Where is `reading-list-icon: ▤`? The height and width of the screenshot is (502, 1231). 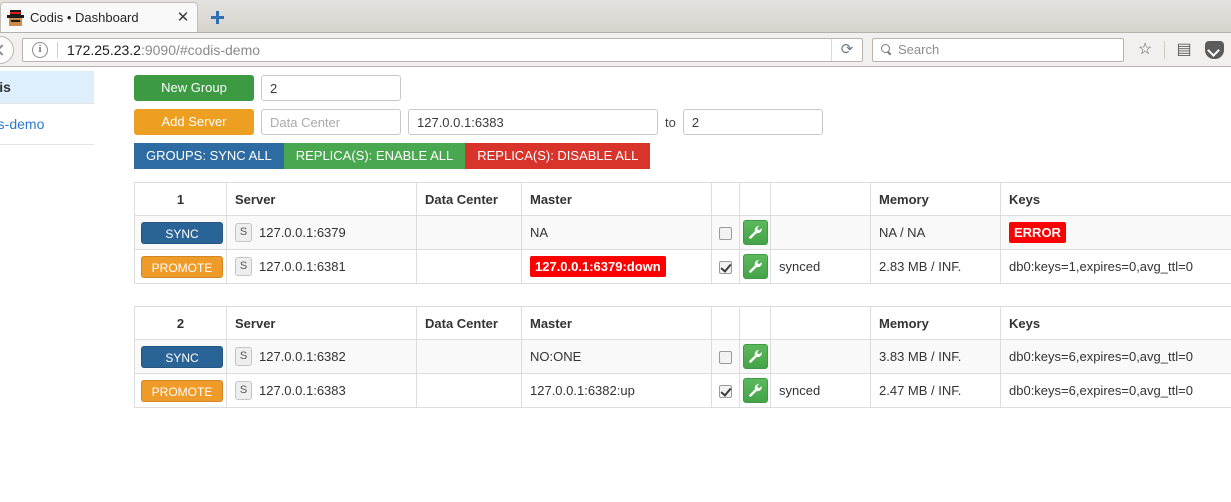 reading-list-icon: ▤ is located at coordinates (1184, 50).